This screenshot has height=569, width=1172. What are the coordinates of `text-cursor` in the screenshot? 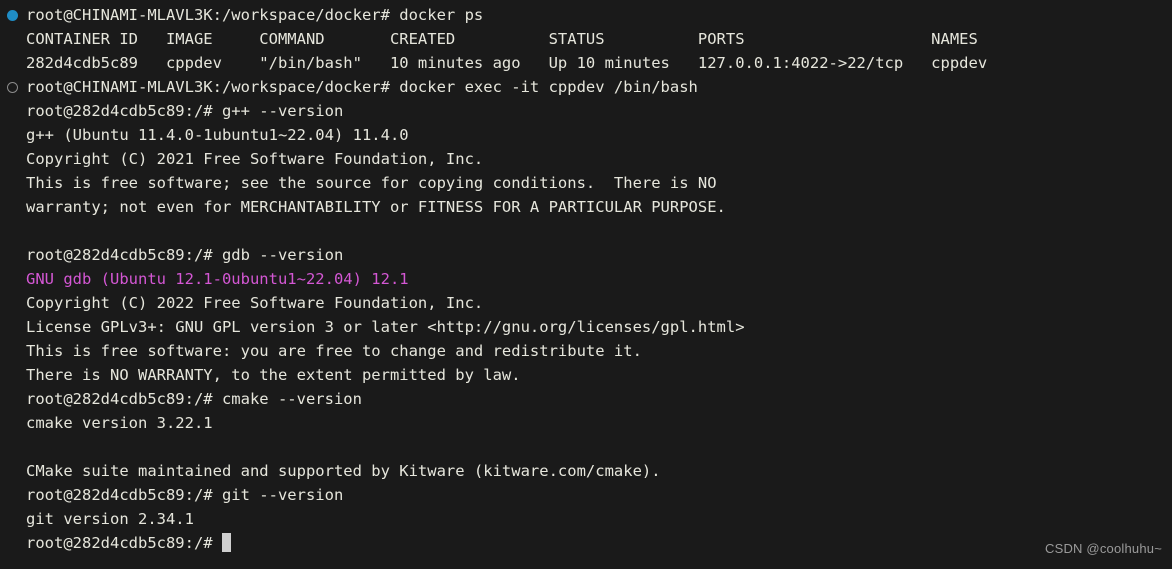 It's located at (226, 542).